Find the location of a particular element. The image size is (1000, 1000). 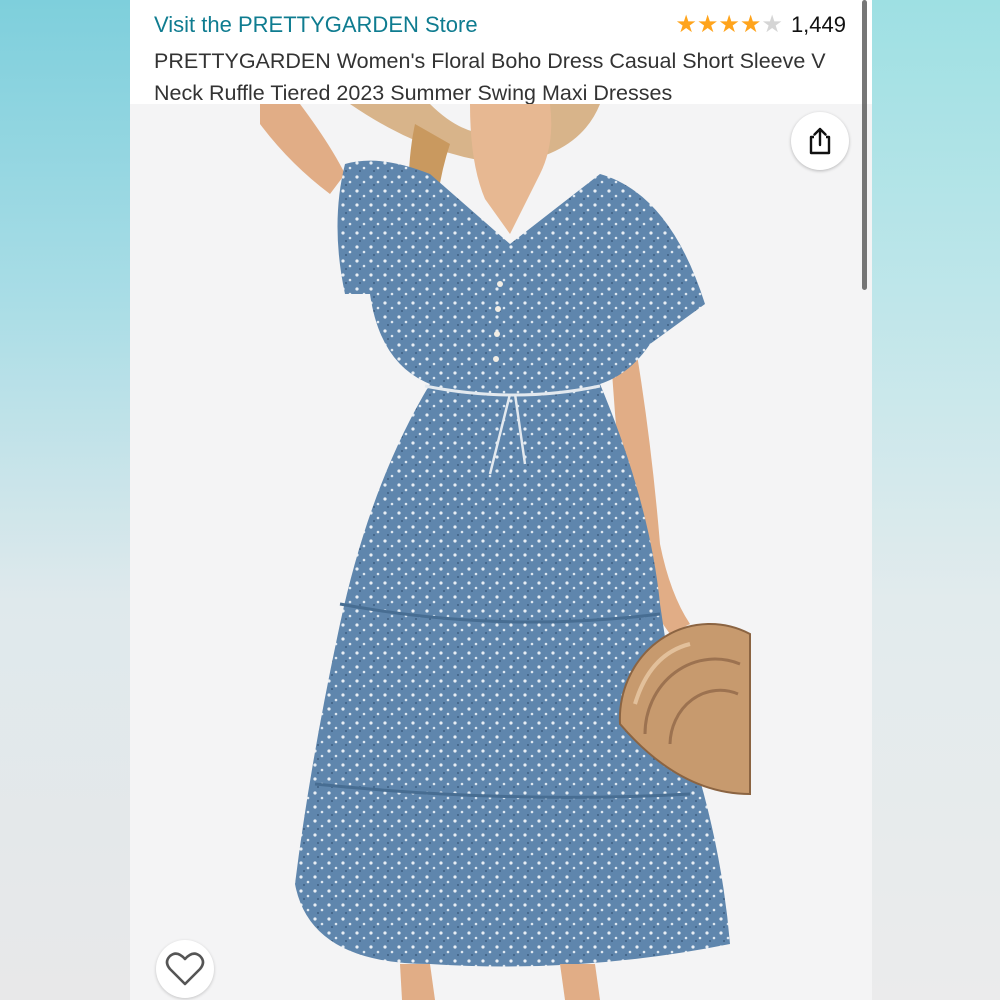

store-link: Visit the PRETTYGARDEN Store is located at coordinates (316, 25).